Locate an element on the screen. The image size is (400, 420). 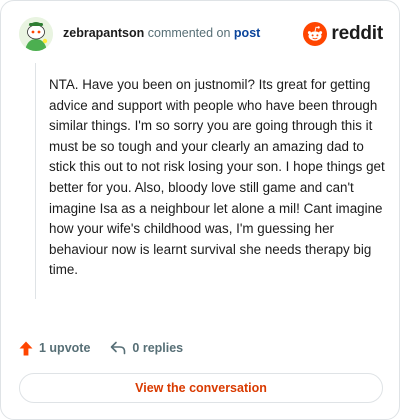
thread-line is located at coordinates (35, 181).